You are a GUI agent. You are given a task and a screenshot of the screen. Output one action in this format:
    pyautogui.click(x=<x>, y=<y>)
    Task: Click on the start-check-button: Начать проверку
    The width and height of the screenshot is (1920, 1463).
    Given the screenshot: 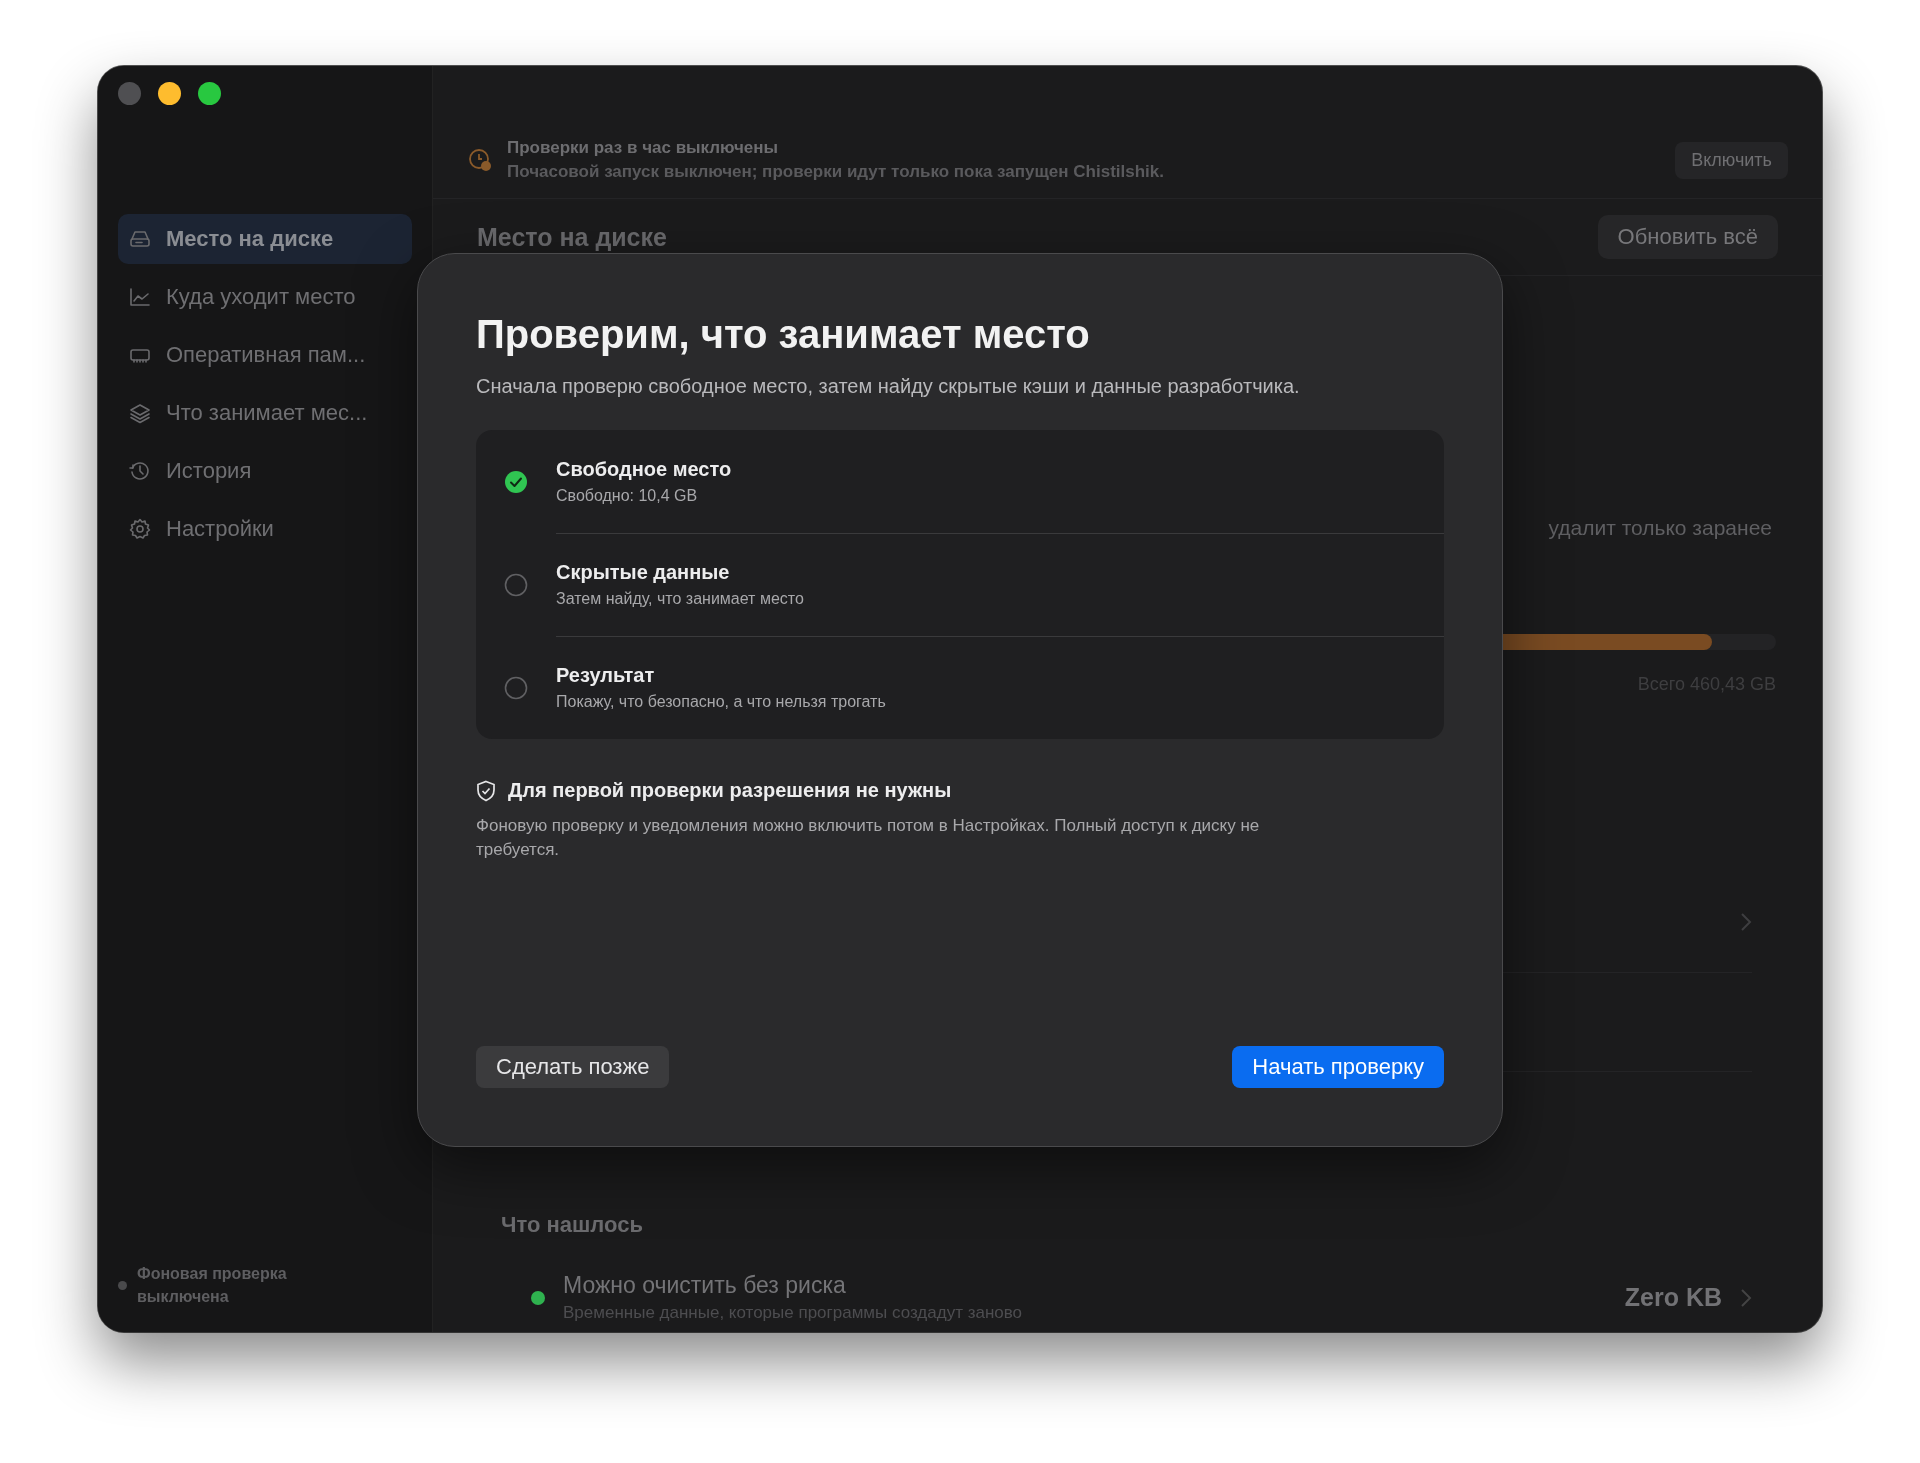 What is the action you would take?
    pyautogui.click(x=1338, y=1067)
    